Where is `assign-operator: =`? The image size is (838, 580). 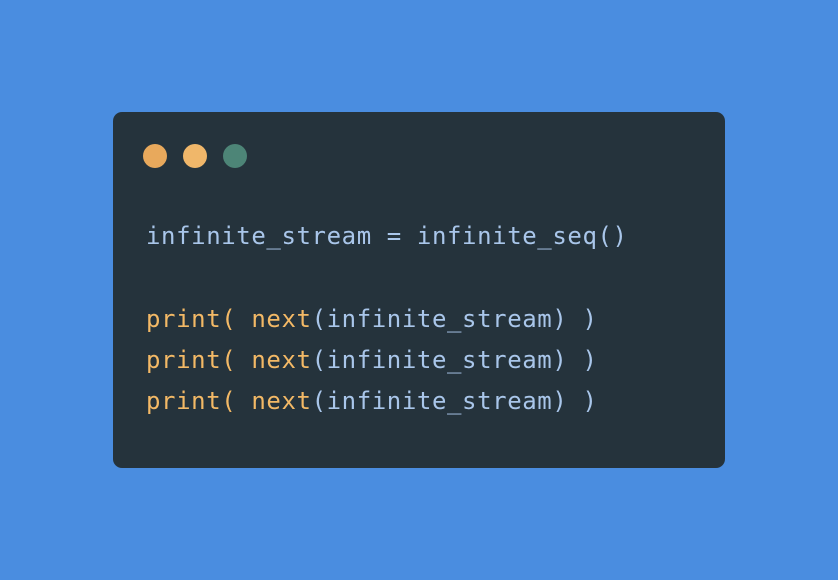 assign-operator: = is located at coordinates (394, 236).